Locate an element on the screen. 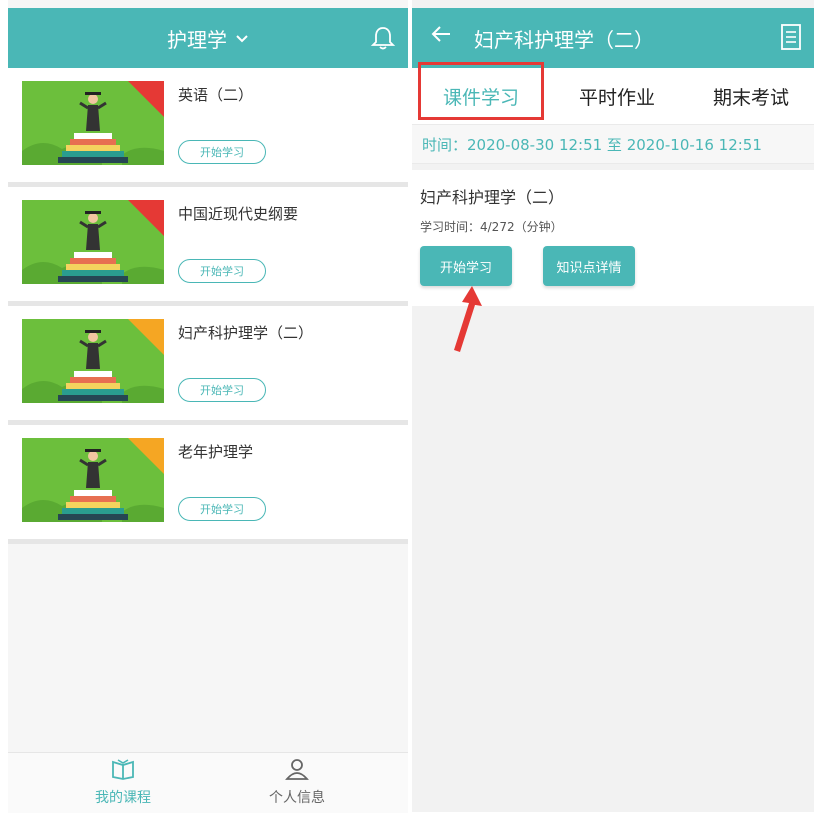 The width and height of the screenshot is (814, 813). bell-icon is located at coordinates (383, 38).